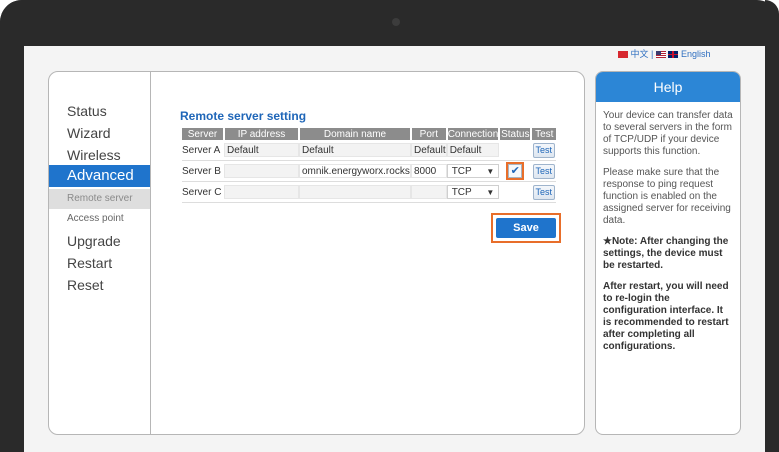 This screenshot has width=779, height=452. What do you see at coordinates (473, 134) in the screenshot?
I see `column-header-connection: Connection` at bounding box center [473, 134].